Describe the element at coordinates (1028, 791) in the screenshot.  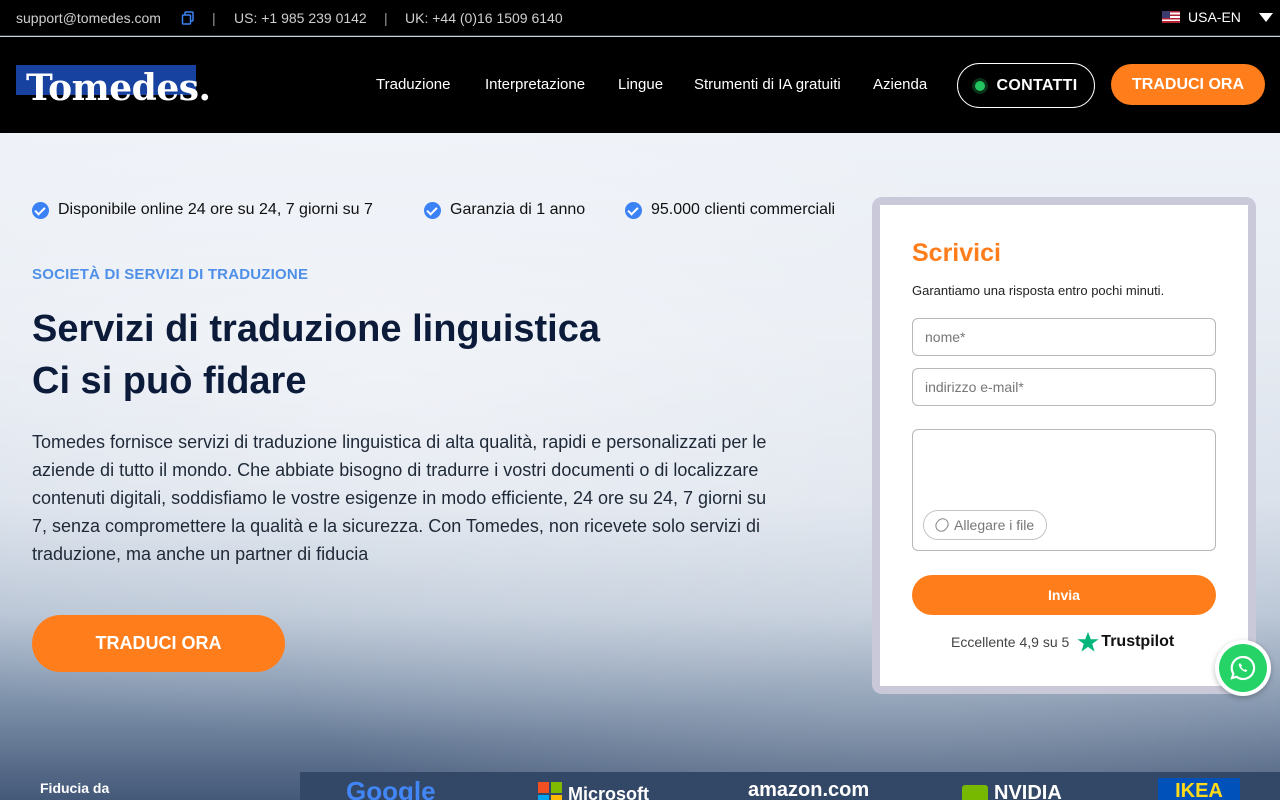
I see `nvidia-label: NVIDIA` at that location.